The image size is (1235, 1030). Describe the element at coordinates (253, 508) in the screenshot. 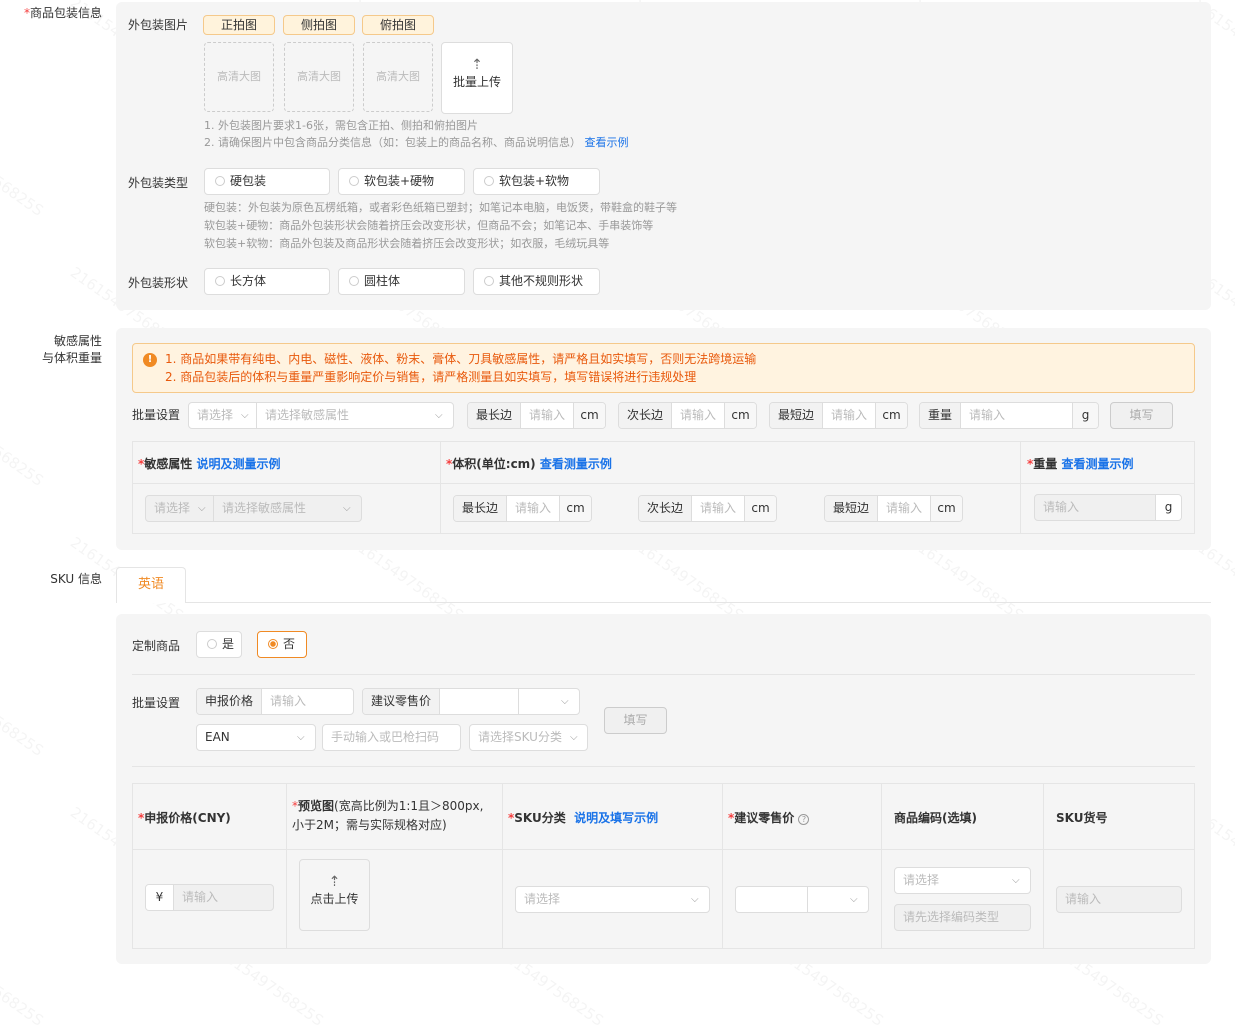

I see `row-sensitive-select: 请选择 ⌵ 请选择敏感属性 ⌵` at that location.